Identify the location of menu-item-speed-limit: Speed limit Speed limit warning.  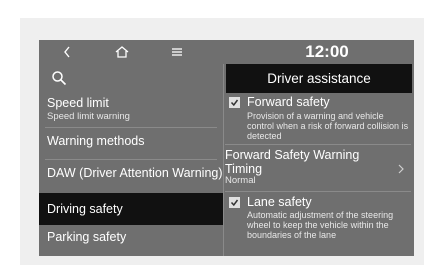
(131, 109).